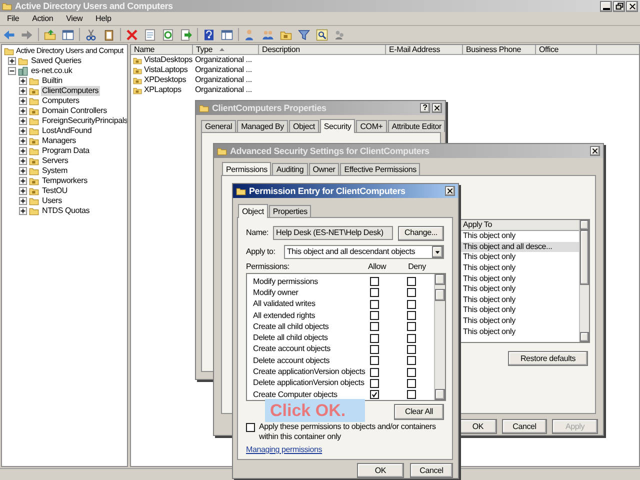  Describe the element at coordinates (519, 225) in the screenshot. I see `column-header: Apply To` at that location.